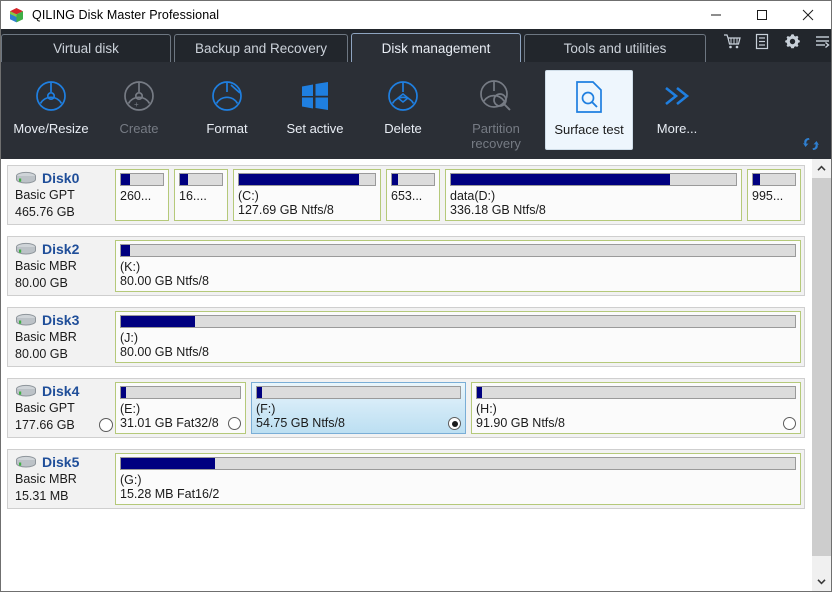  Describe the element at coordinates (164, 352) in the screenshot. I see `partition-info: 80.00 GB Ntfs/8` at that location.